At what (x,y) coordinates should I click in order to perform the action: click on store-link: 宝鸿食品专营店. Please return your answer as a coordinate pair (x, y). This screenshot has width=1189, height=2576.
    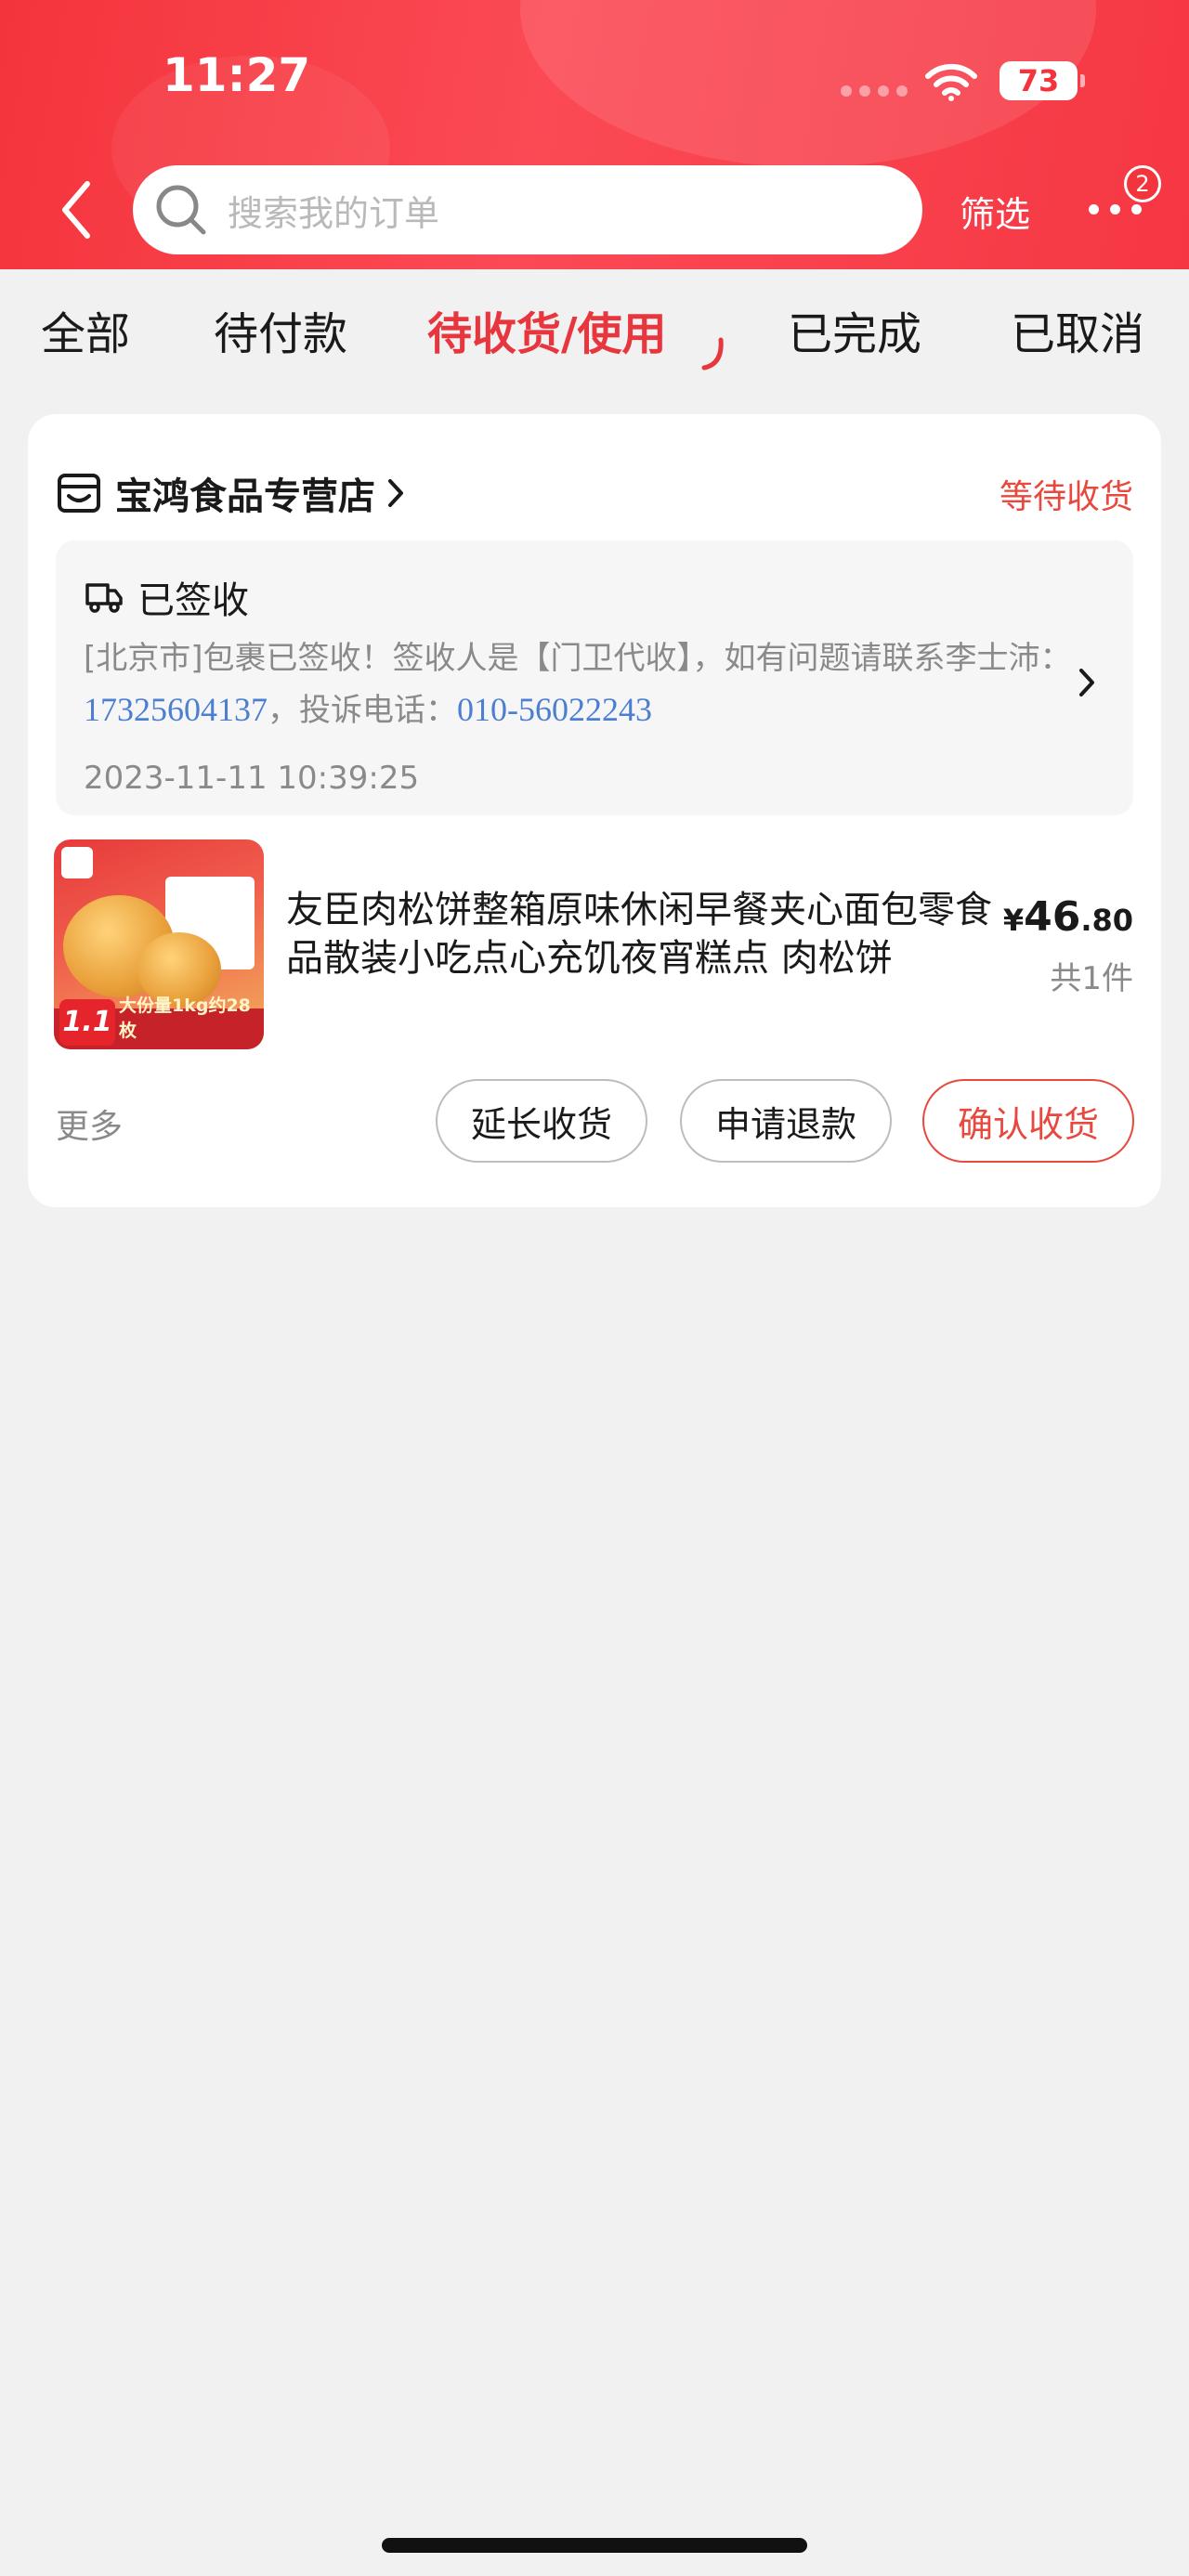
    Looking at the image, I should click on (230, 493).